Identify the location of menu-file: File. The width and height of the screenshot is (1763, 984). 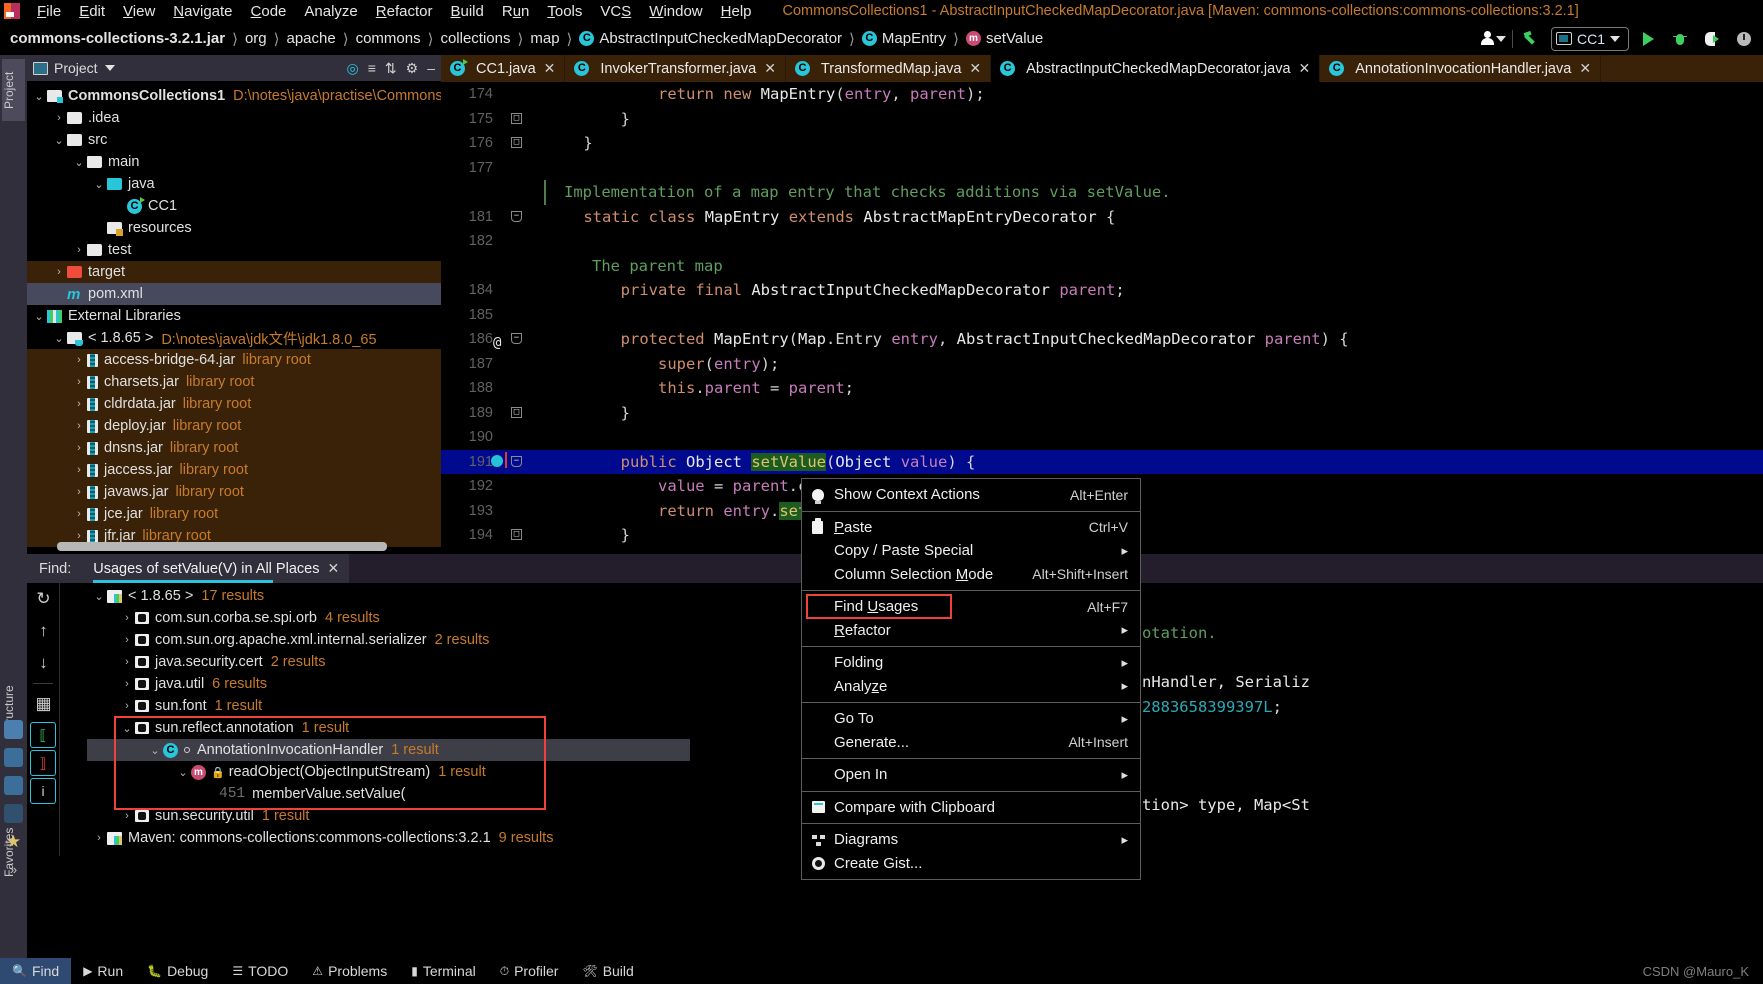
(49, 11).